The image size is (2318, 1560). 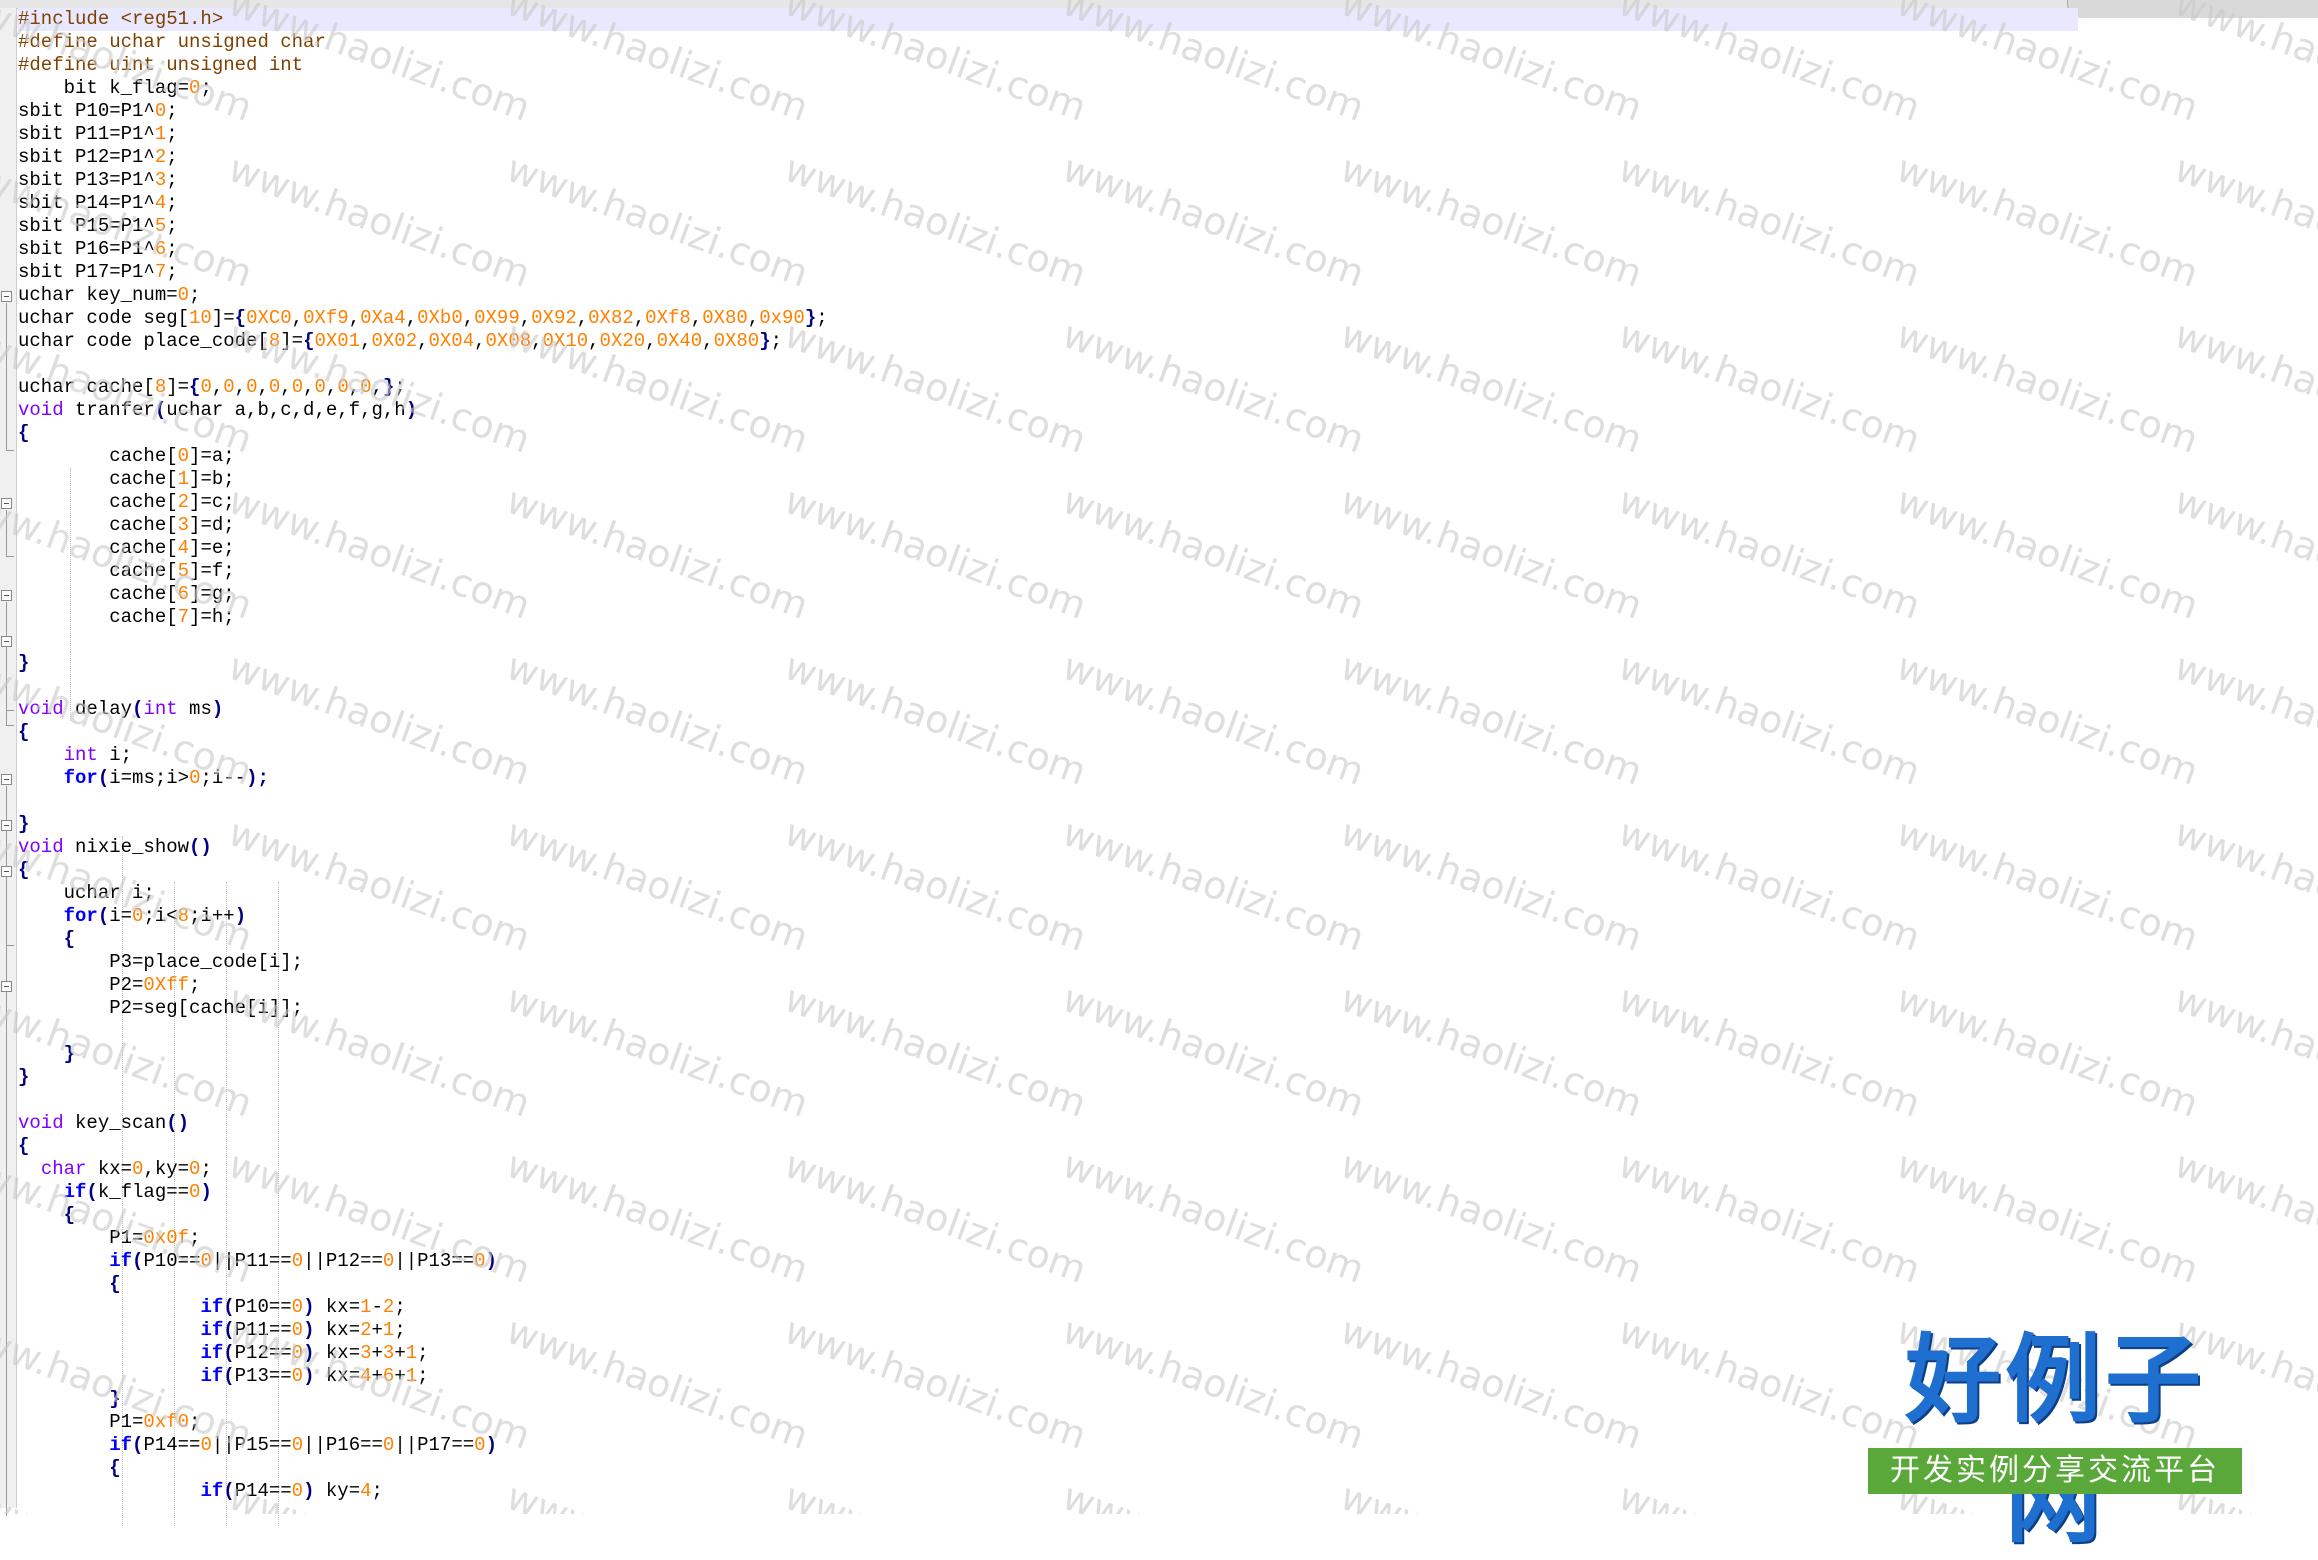 What do you see at coordinates (183, 479) in the screenshot?
I see `code-token: 1` at bounding box center [183, 479].